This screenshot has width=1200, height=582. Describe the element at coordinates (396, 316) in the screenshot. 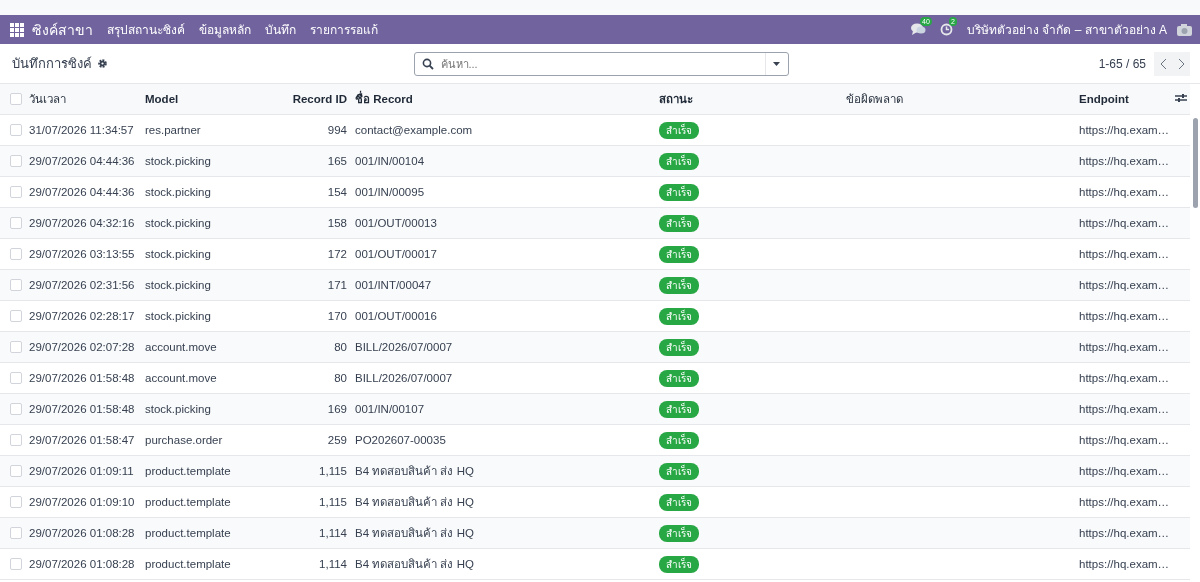

I see `record-name-cell: 001/OUT/00016` at that location.